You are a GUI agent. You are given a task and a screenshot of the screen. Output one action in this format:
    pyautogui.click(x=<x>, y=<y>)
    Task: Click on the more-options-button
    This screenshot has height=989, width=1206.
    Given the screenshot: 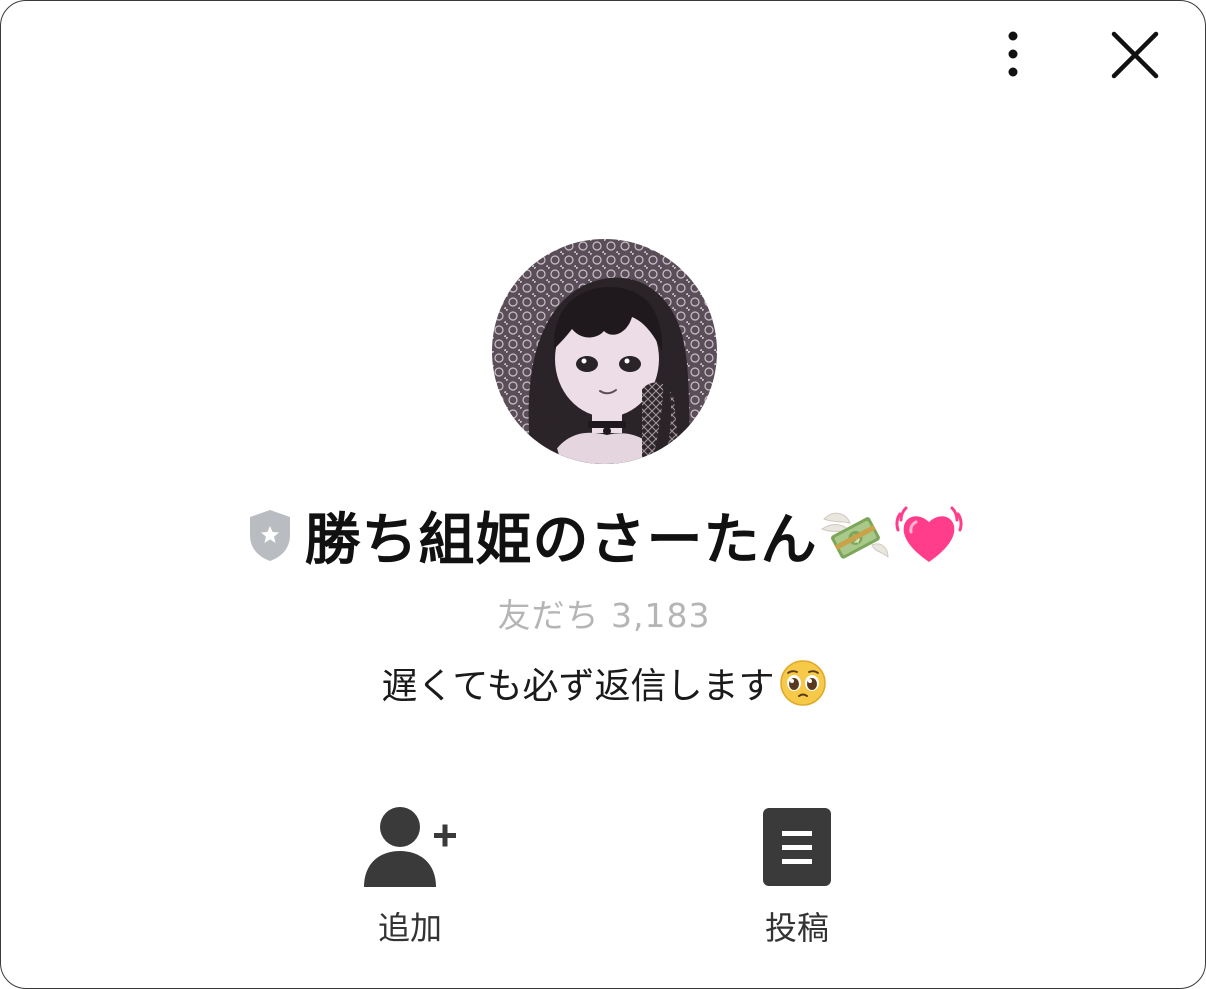 What is the action you would take?
    pyautogui.click(x=1013, y=54)
    